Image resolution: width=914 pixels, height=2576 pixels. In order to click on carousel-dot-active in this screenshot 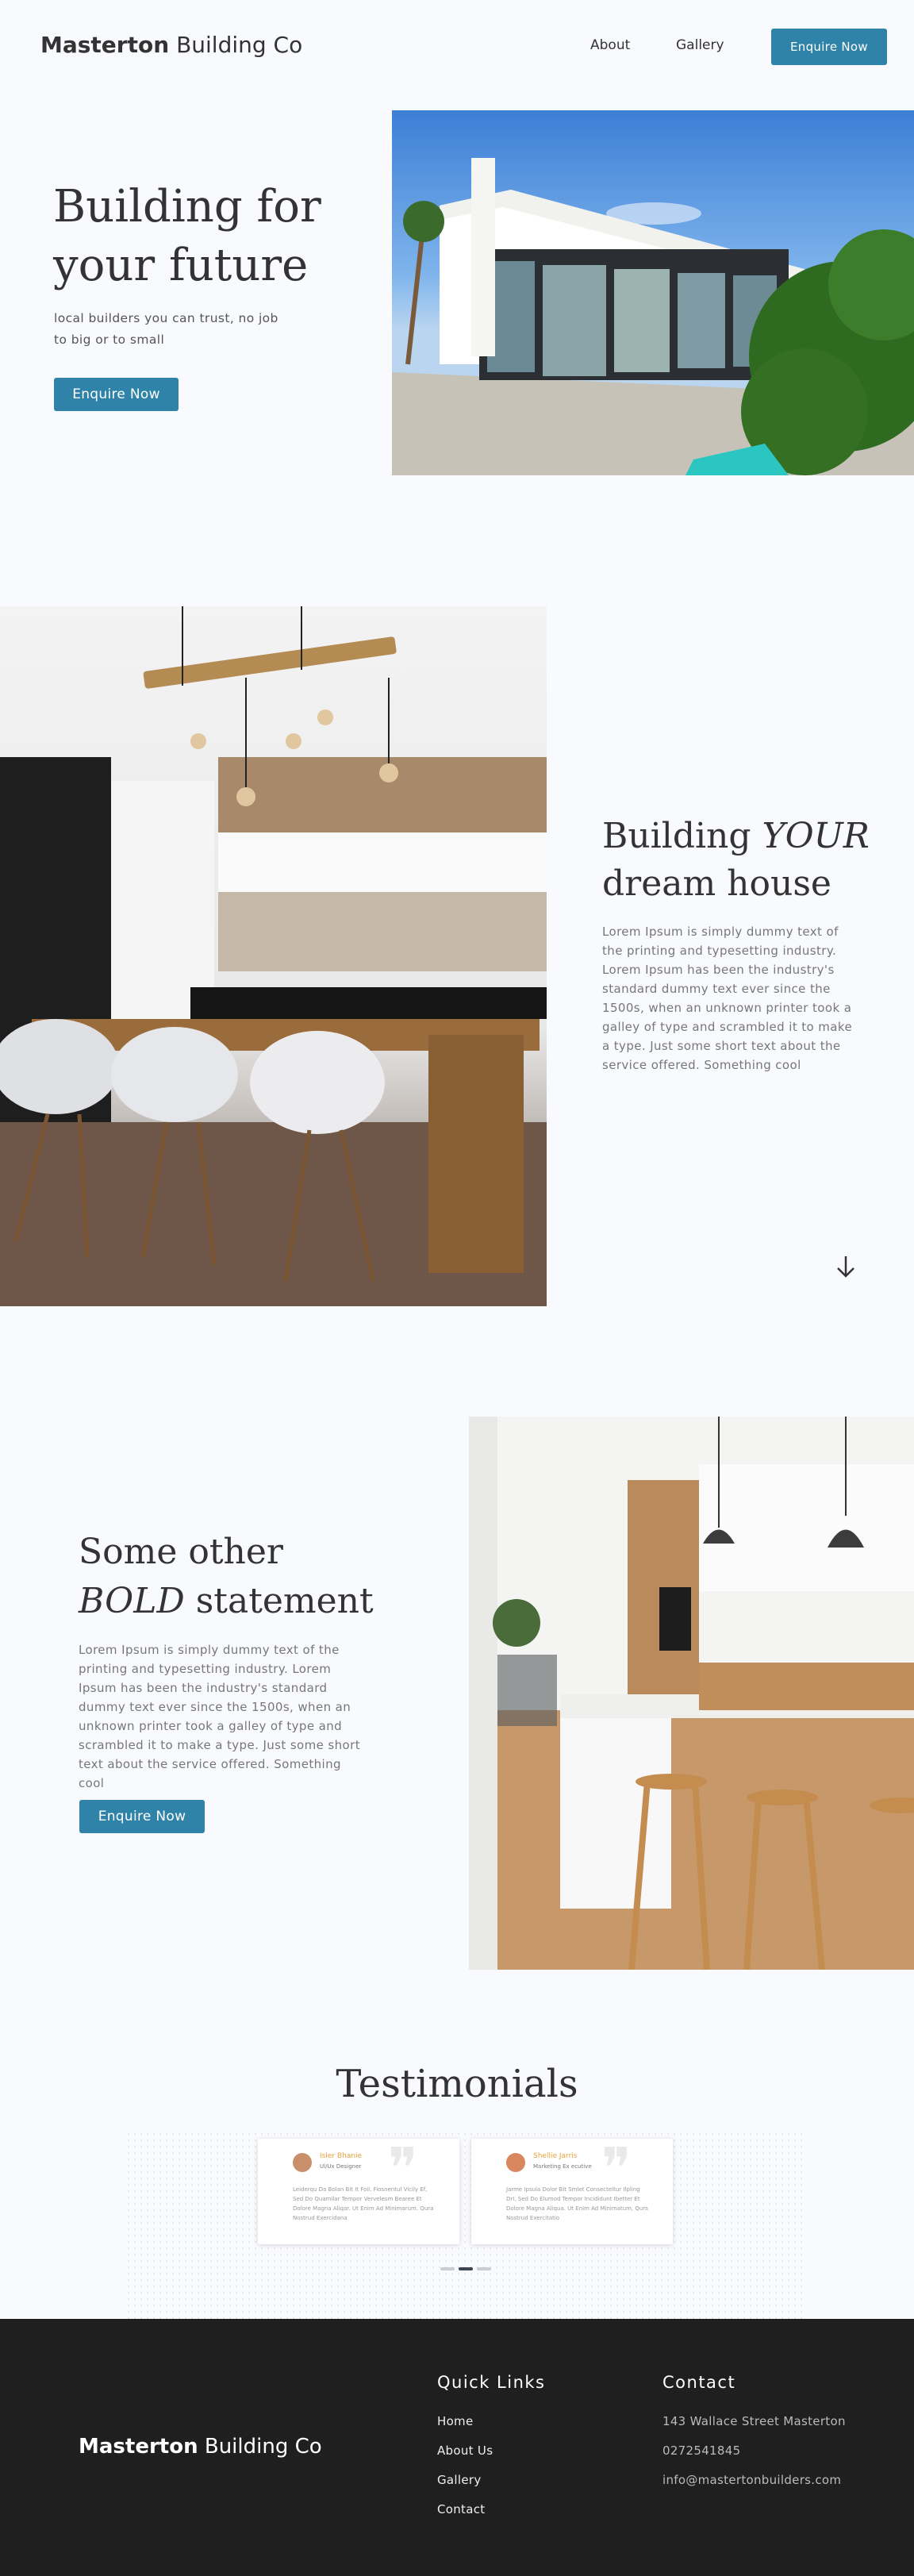, I will do `click(466, 2268)`.